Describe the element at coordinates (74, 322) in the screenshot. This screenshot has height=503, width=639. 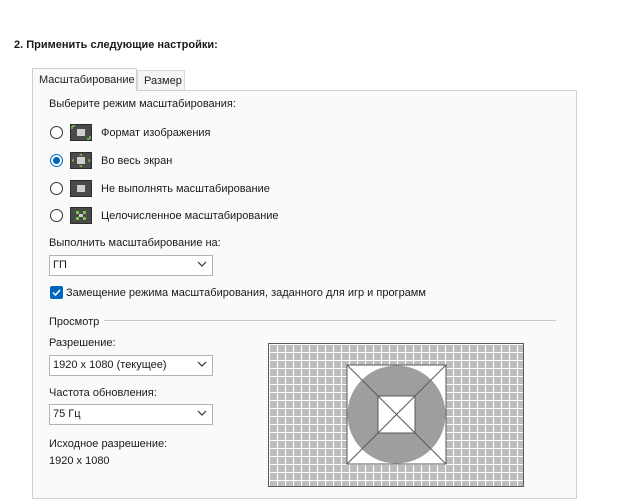
I see `preview-group-label: Просмотр` at that location.